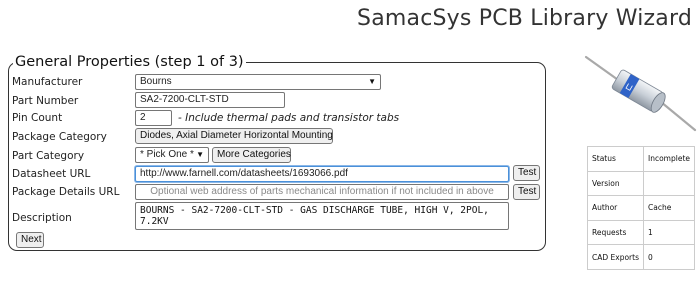  What do you see at coordinates (603, 69) in the screenshot?
I see `lead-left` at bounding box center [603, 69].